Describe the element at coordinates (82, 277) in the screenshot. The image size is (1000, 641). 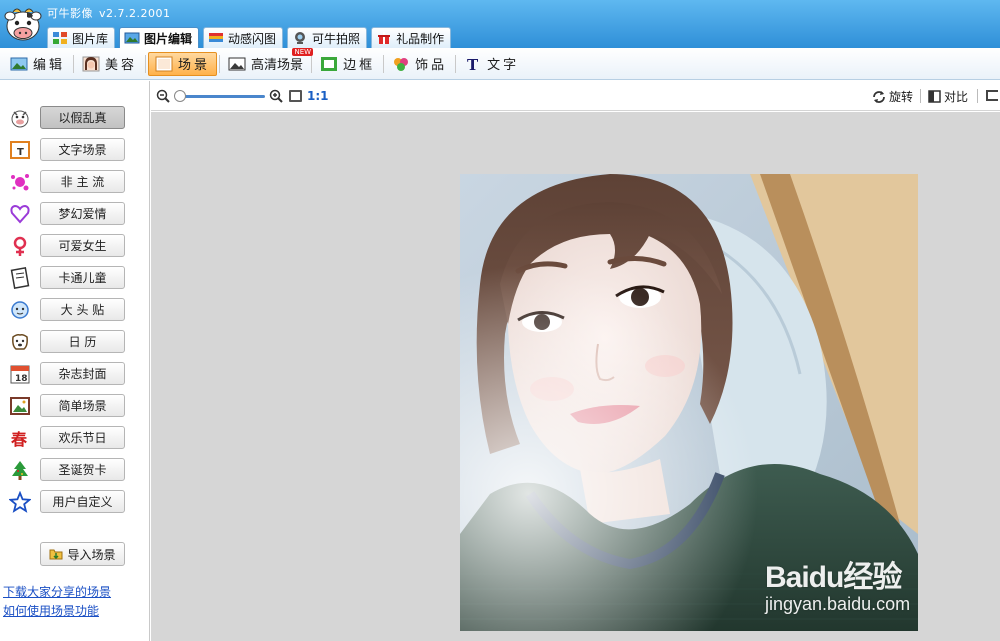
I see `scene-button: 卡通儿童` at that location.